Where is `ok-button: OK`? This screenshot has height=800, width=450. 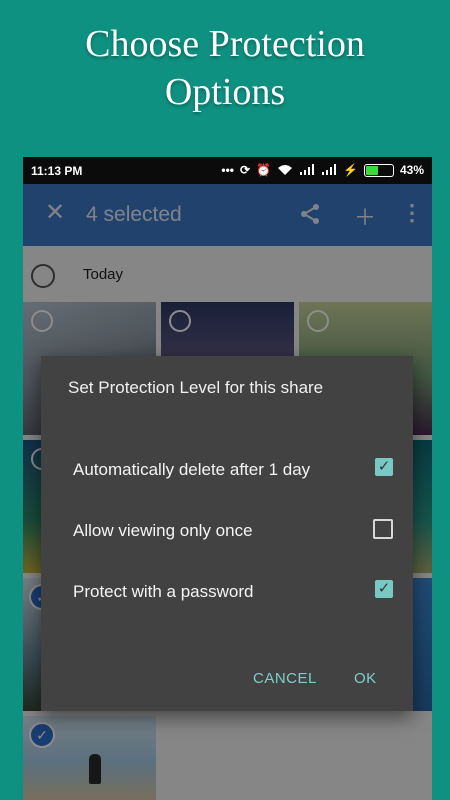
ok-button: OK is located at coordinates (365, 678).